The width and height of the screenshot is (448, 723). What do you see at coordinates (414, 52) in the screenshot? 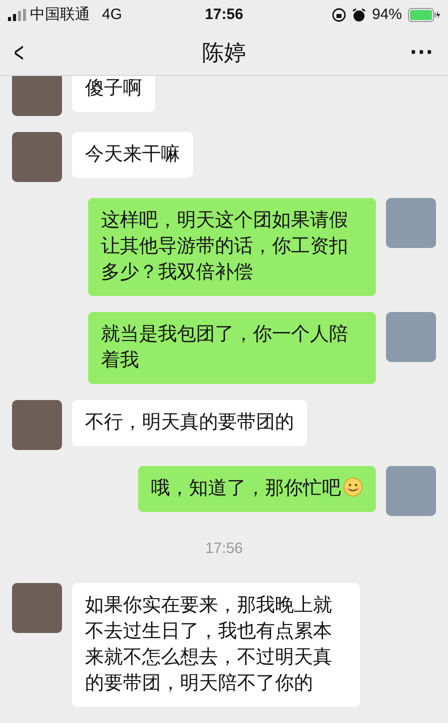
I see `more-button: ···` at bounding box center [414, 52].